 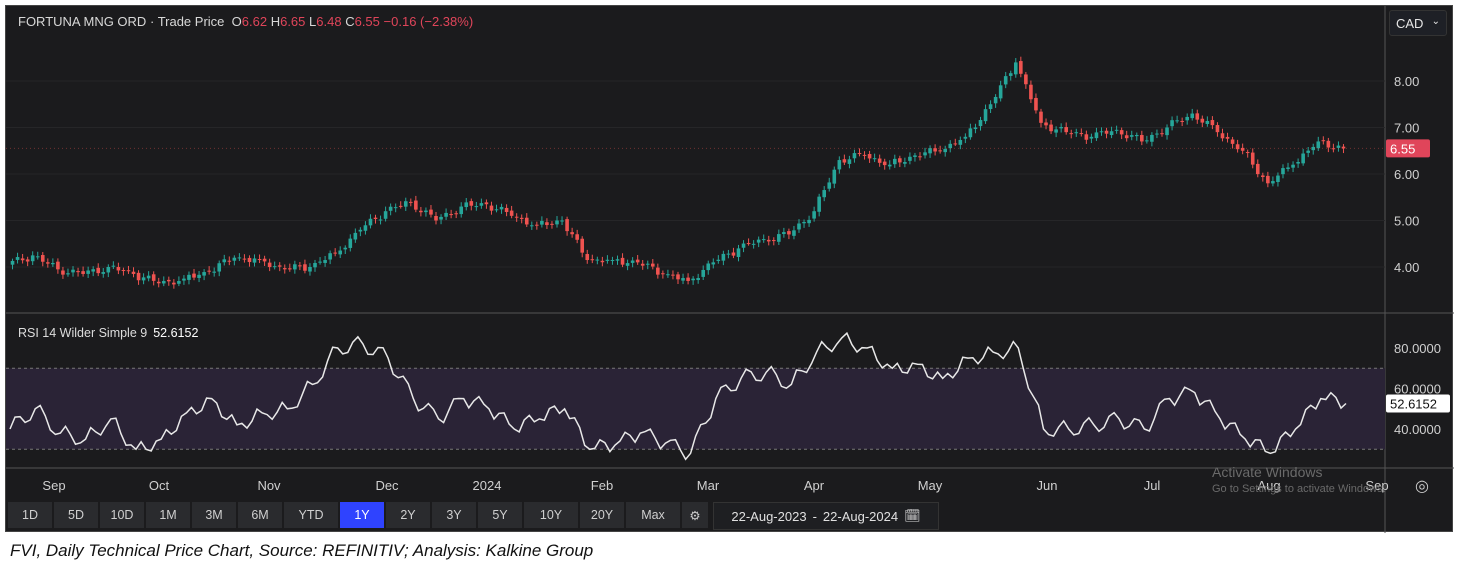 I want to click on price-tick: 6.00, so click(x=1406, y=174).